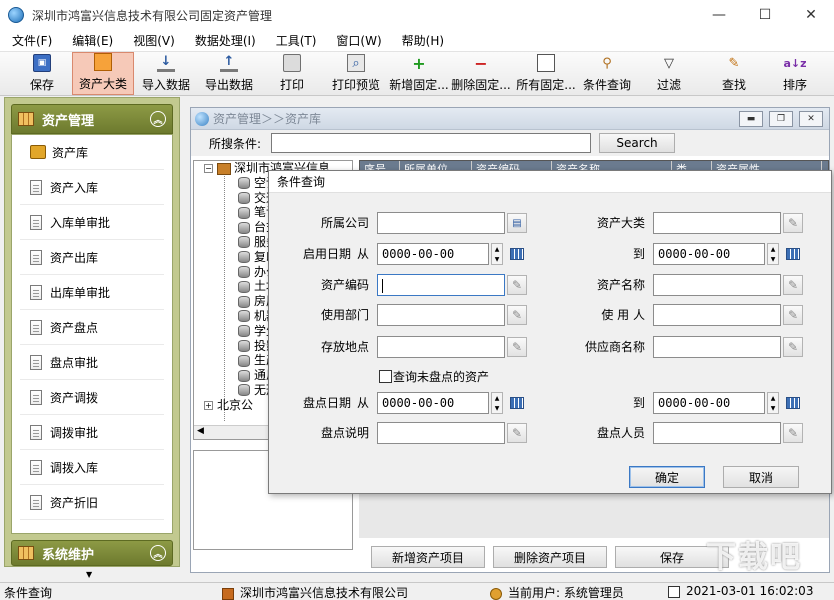  Describe the element at coordinates (781, 118) in the screenshot. I see `child-restore-button: ❐` at that location.